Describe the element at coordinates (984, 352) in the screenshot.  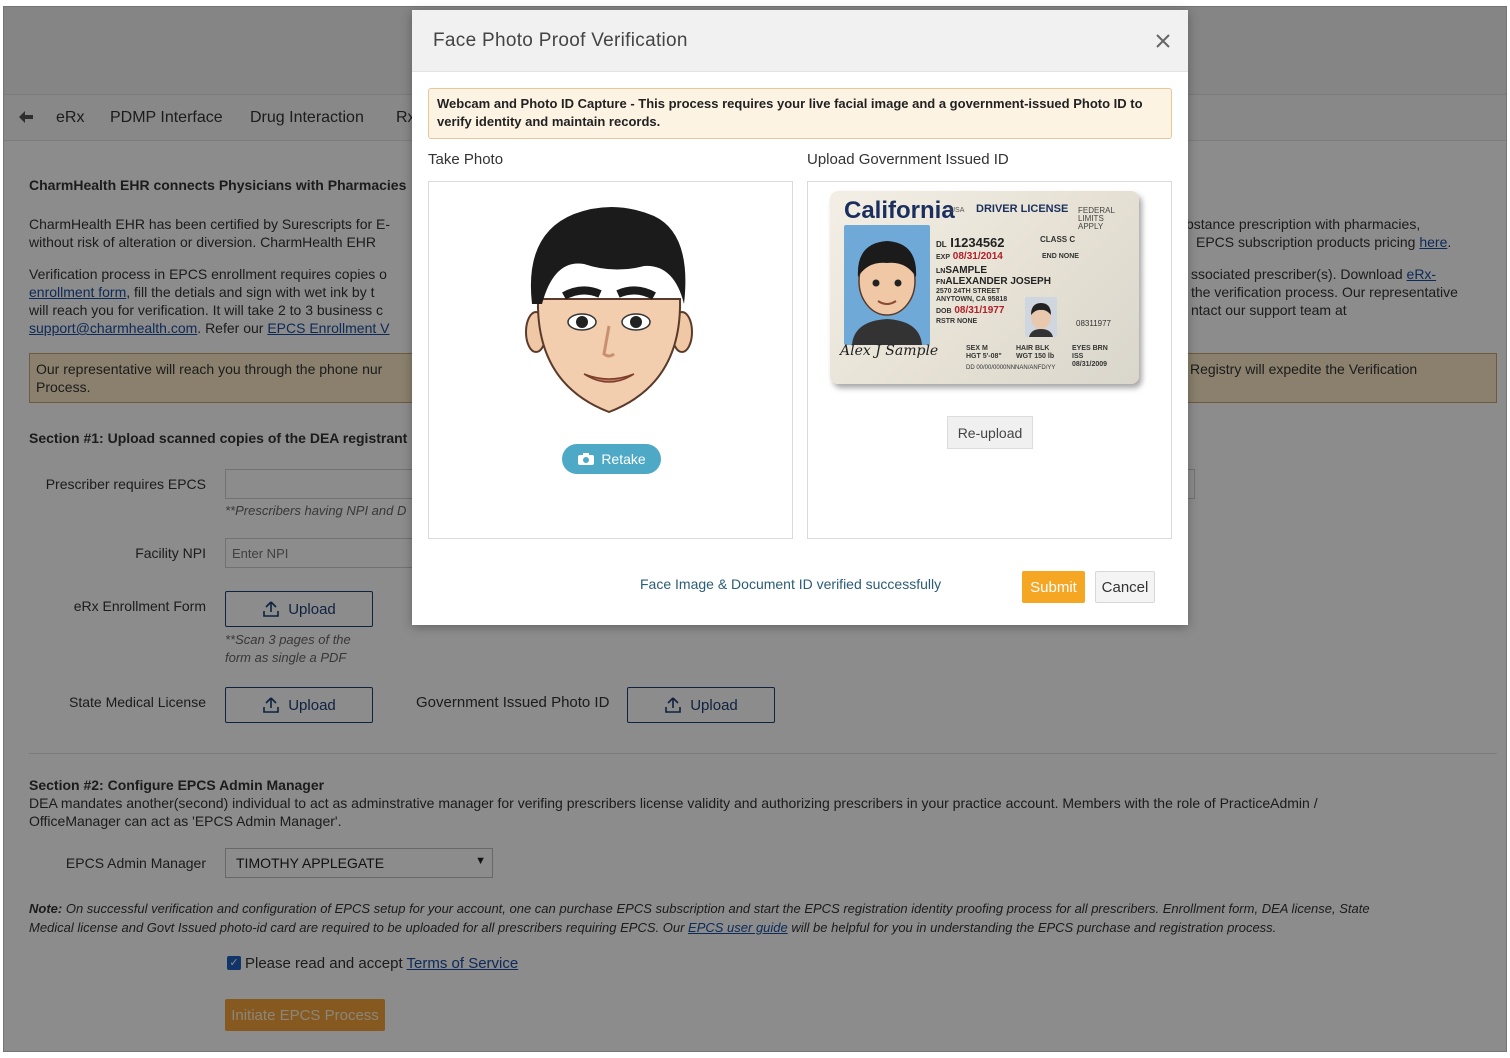
I see `card-sex-hgt: SEX M HGT 5'-08"` at that location.